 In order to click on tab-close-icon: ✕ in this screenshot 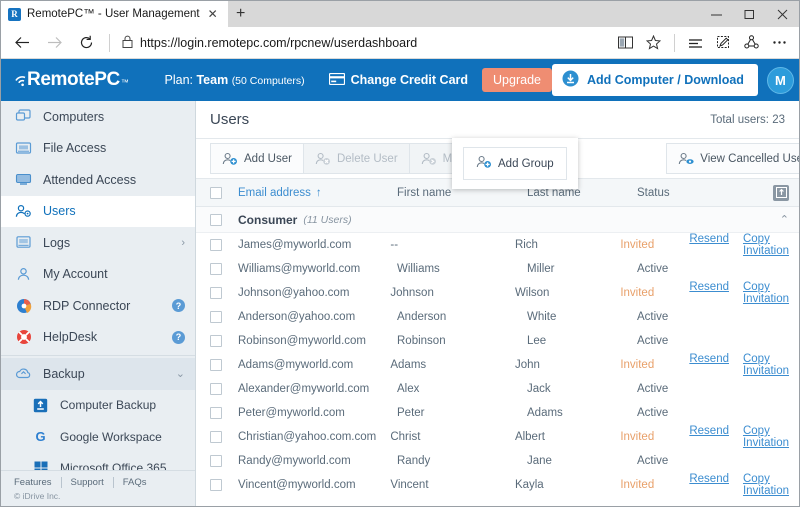, I will do `click(213, 14)`.